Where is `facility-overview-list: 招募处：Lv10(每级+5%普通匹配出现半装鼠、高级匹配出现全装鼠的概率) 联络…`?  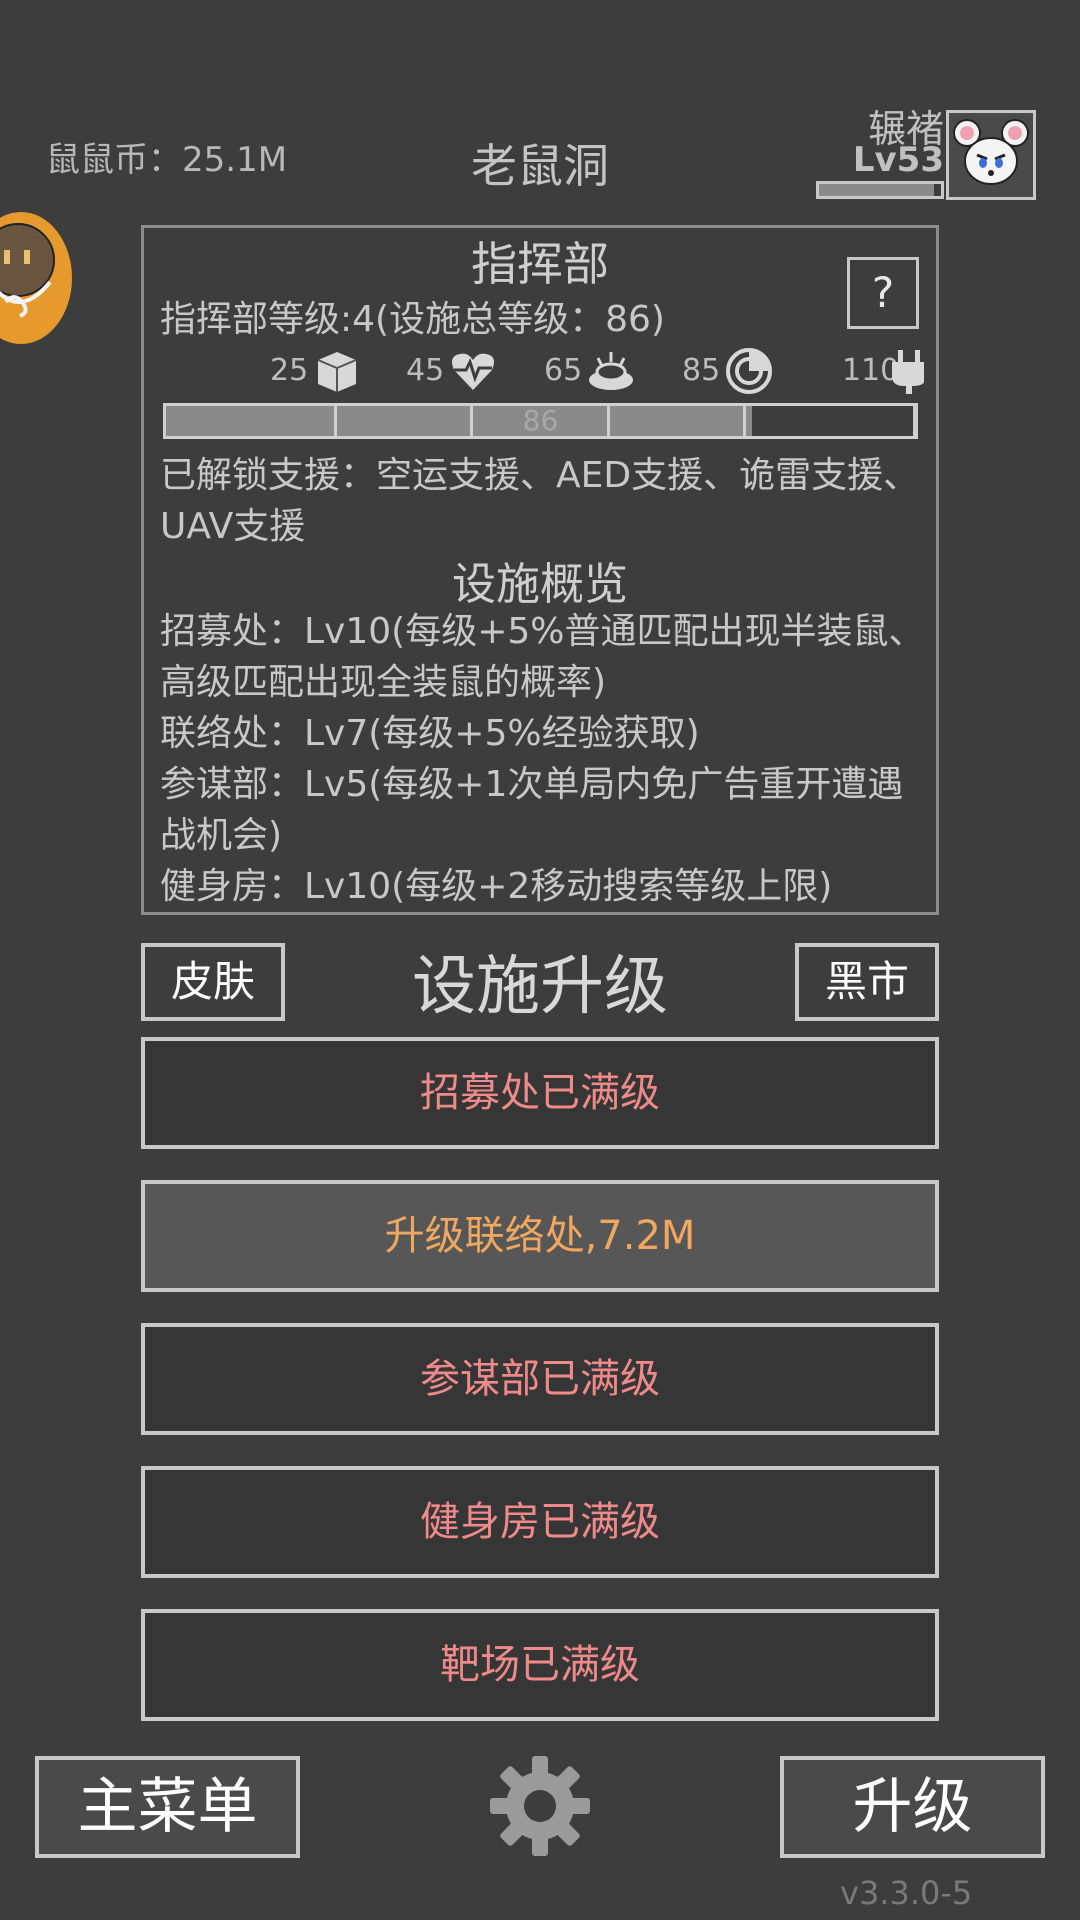
facility-overview-list: 招募处：Lv10(每级+5%普通匹配出现半装鼠、高级匹配出现全装鼠的概率) 联络… is located at coordinates (545, 759).